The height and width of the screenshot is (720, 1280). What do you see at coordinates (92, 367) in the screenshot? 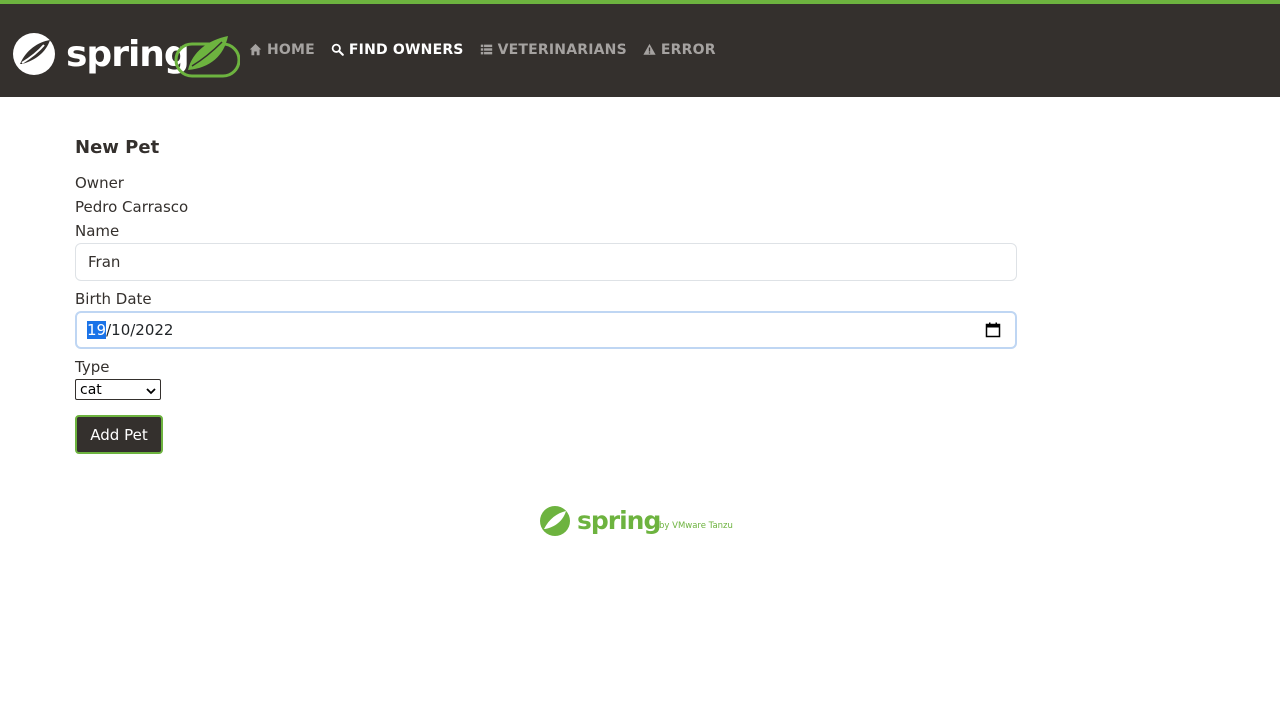
I see `type-label: Type` at bounding box center [92, 367].